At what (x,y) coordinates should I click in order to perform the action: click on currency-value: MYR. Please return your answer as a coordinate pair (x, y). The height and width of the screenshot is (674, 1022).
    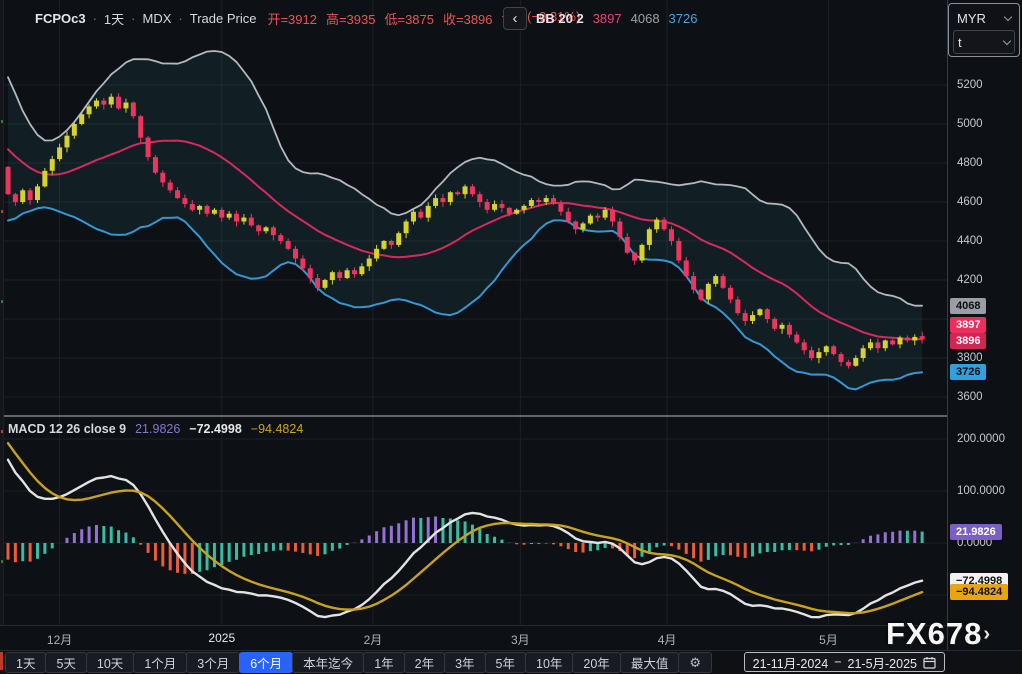
    Looking at the image, I should click on (971, 18).